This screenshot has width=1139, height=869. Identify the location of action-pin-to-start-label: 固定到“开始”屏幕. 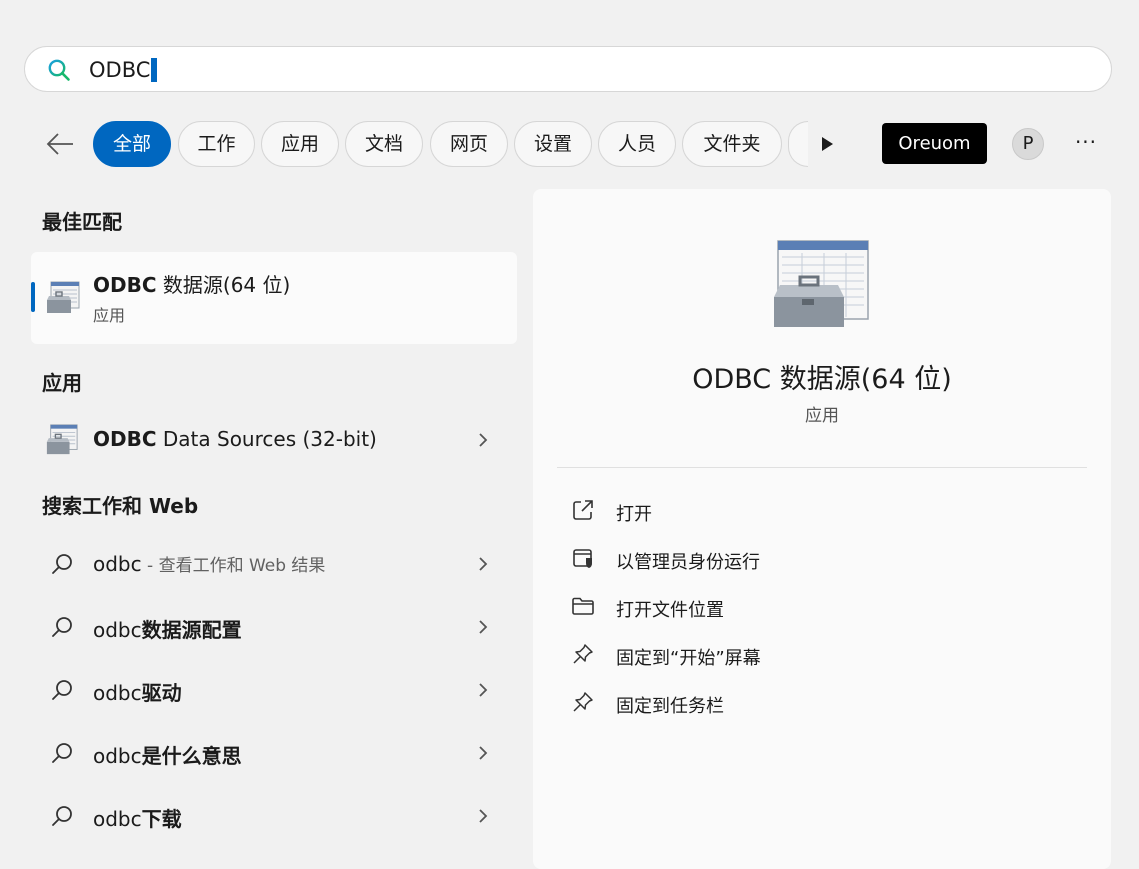
(688, 658).